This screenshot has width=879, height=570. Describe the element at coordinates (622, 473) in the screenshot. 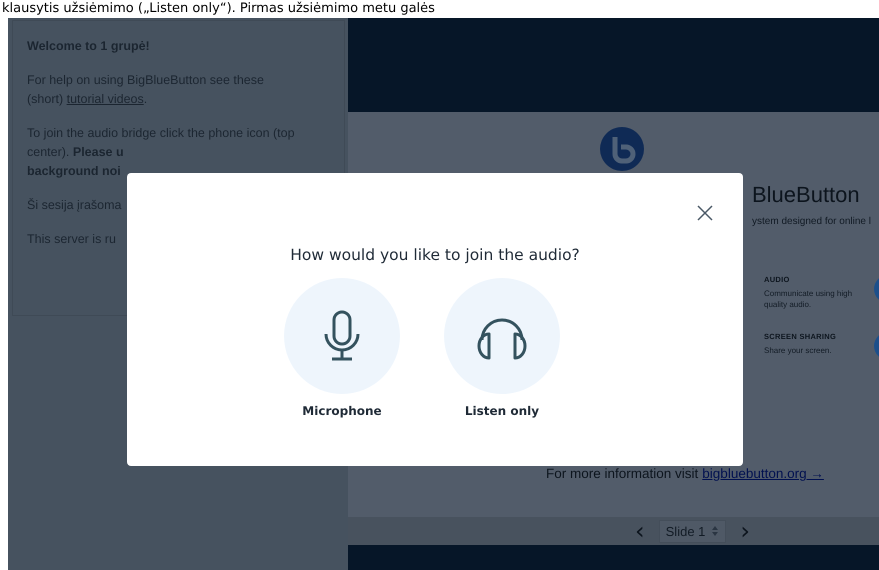

I see `info-text: For more information visit` at that location.